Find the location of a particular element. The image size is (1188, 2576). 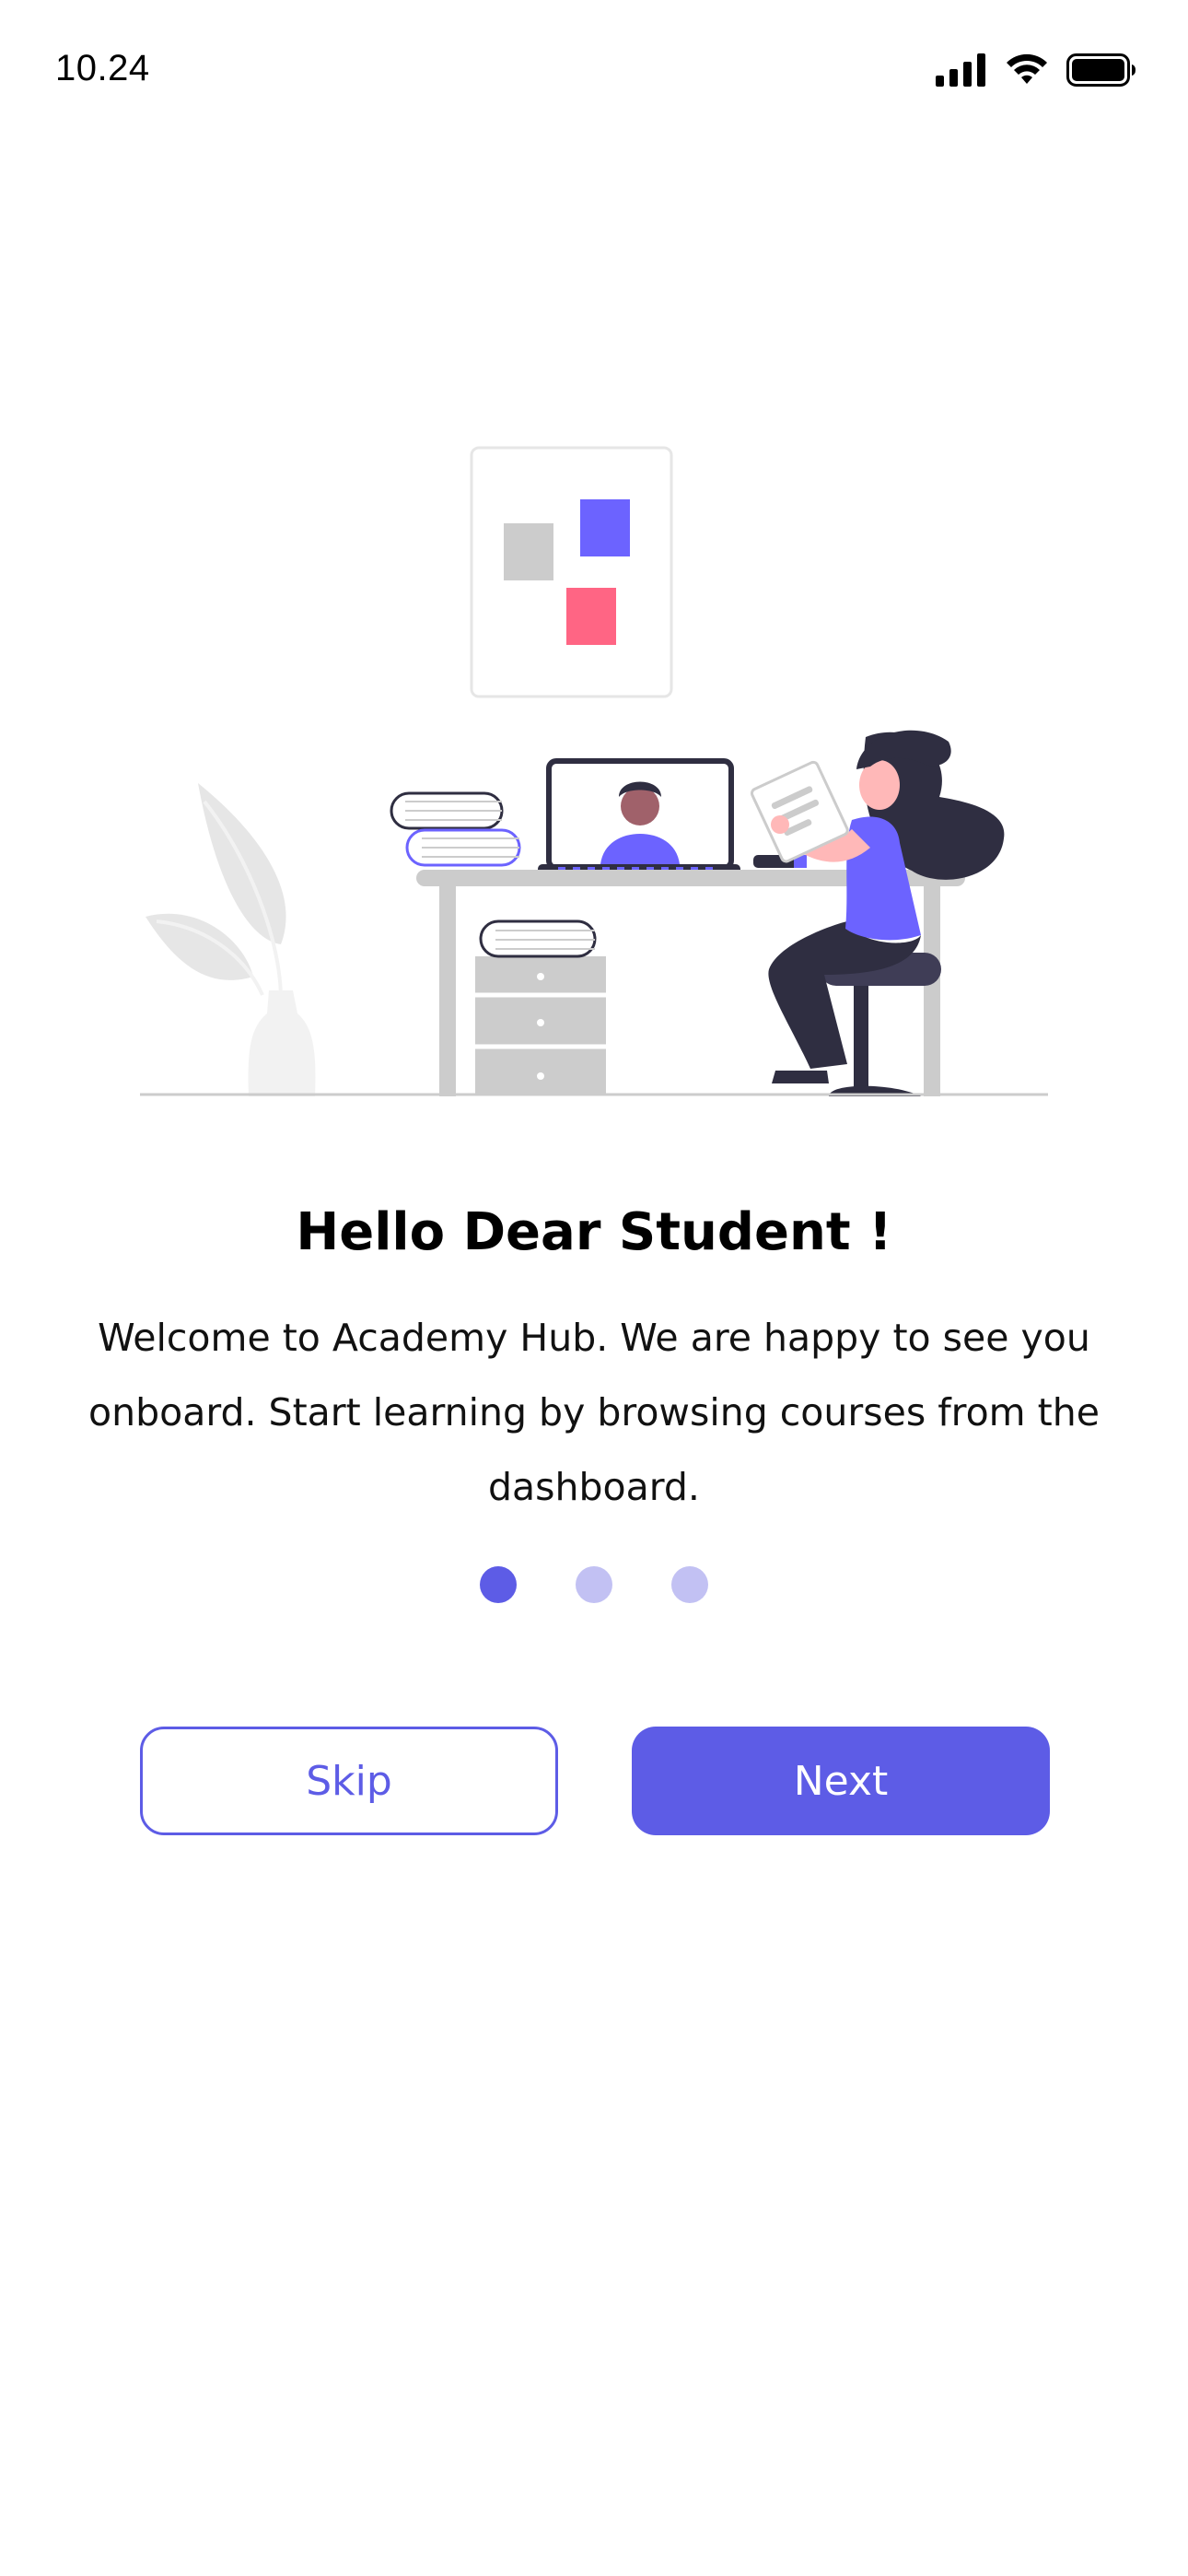

page-indicator is located at coordinates (594, 1584).